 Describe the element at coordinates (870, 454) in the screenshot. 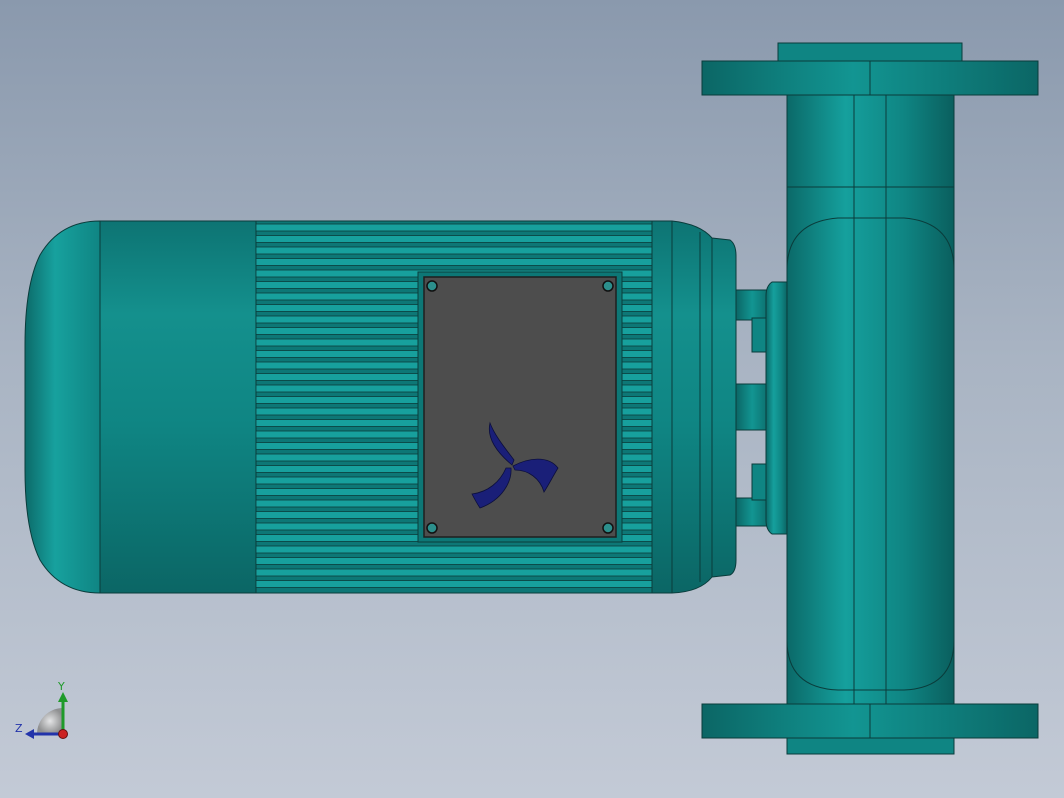

I see `volute-housing` at that location.